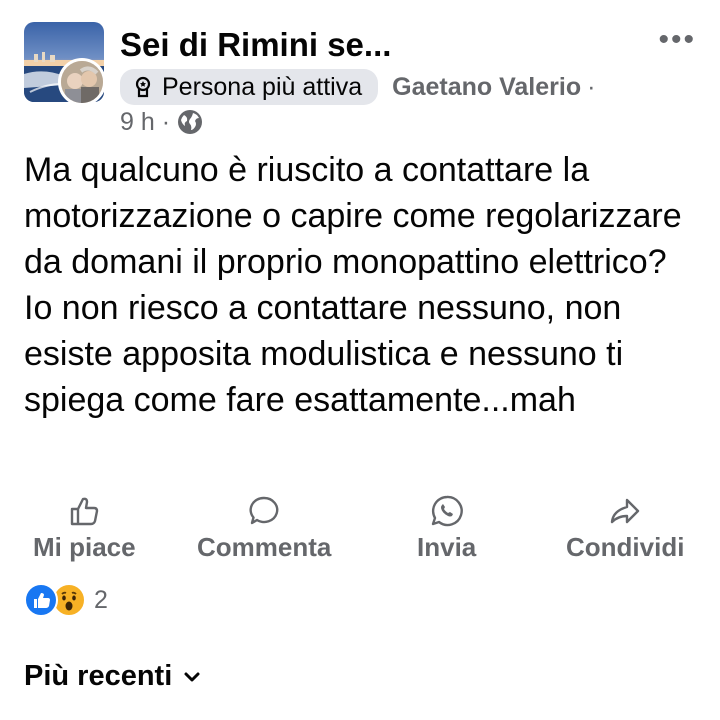 The height and width of the screenshot is (720, 720). I want to click on post-meta-row: Persona più attiva Gaetano Valerio ·, so click(357, 87).